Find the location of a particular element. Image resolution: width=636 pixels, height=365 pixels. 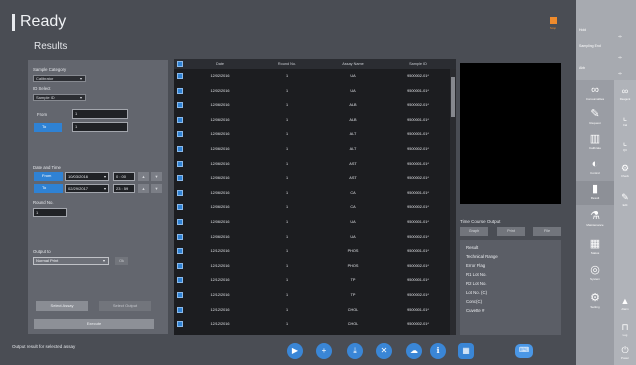

column-header-assay: Assay Name is located at coordinates (353, 64).